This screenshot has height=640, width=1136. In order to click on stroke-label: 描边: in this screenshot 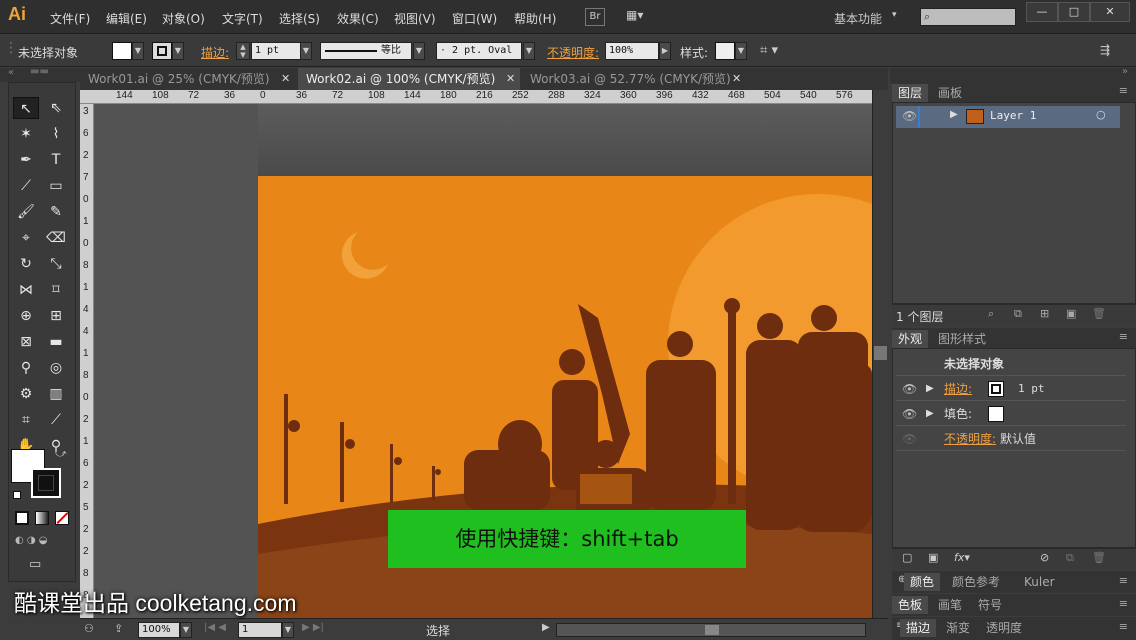, I will do `click(215, 52)`.